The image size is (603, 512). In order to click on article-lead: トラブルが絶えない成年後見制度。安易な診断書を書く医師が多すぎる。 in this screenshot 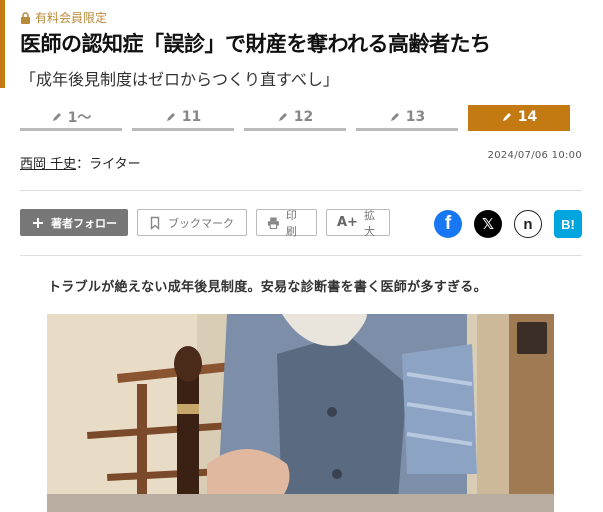, I will do `click(267, 287)`.